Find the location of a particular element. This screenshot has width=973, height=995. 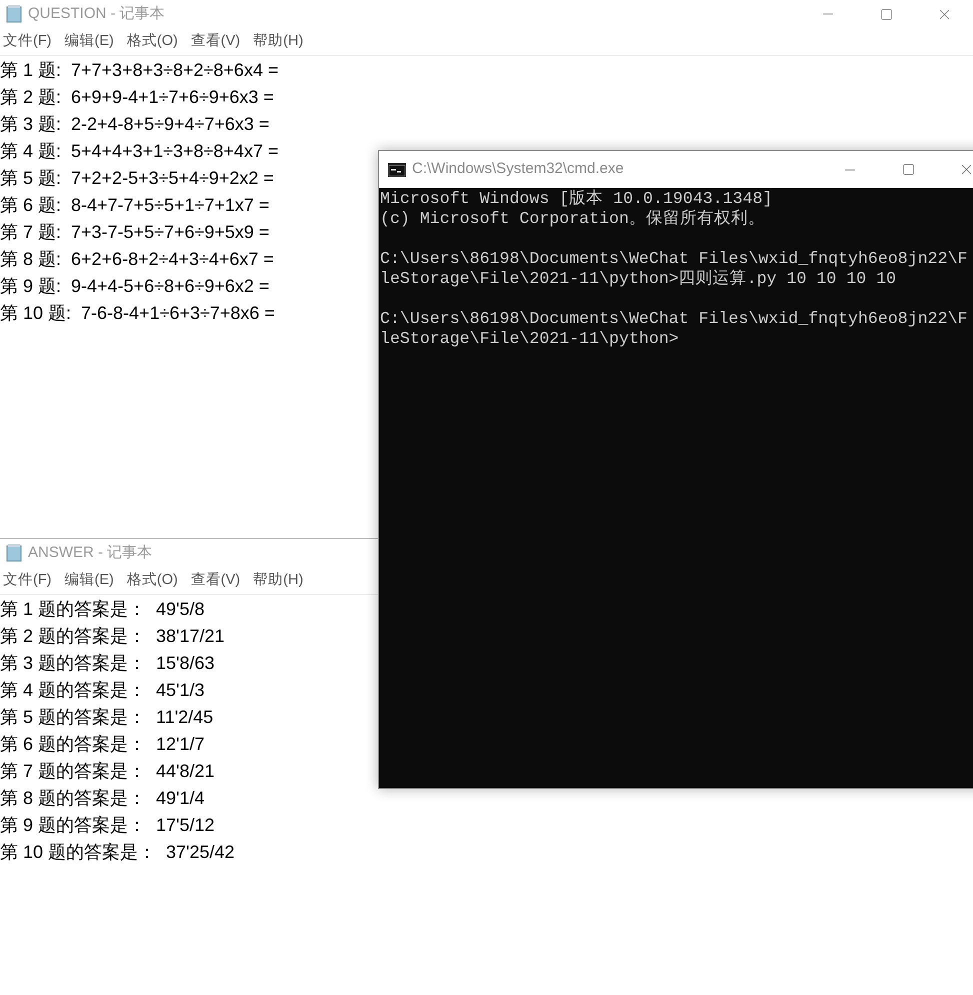

text-line: 第 9 题的答案是： 17'5/12 is located at coordinates (107, 825).